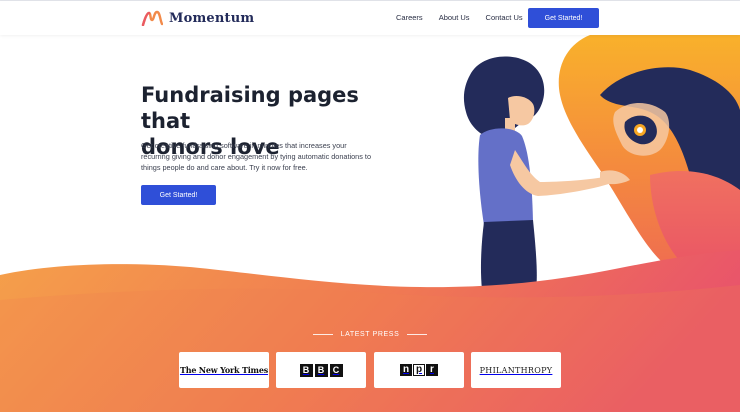 This screenshot has height=412, width=740. I want to click on get-started-button-hero: Get Started!, so click(178, 195).